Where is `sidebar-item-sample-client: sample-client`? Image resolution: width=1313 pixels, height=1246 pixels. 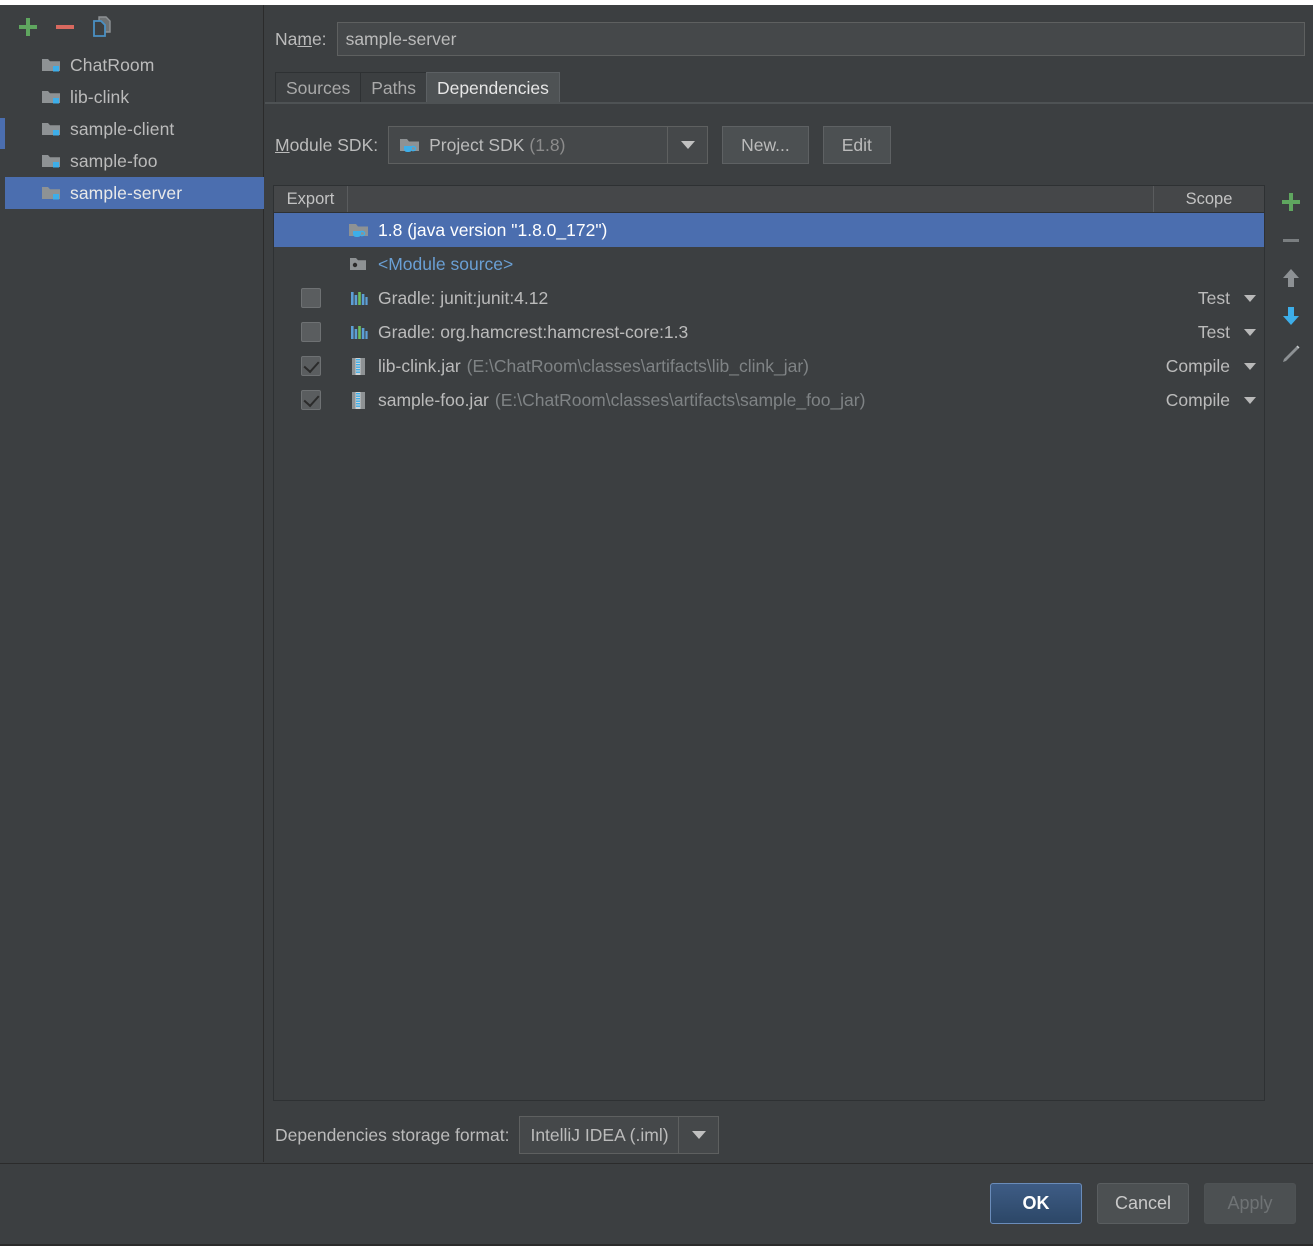 sidebar-item-sample-client: sample-client is located at coordinates (134, 129).